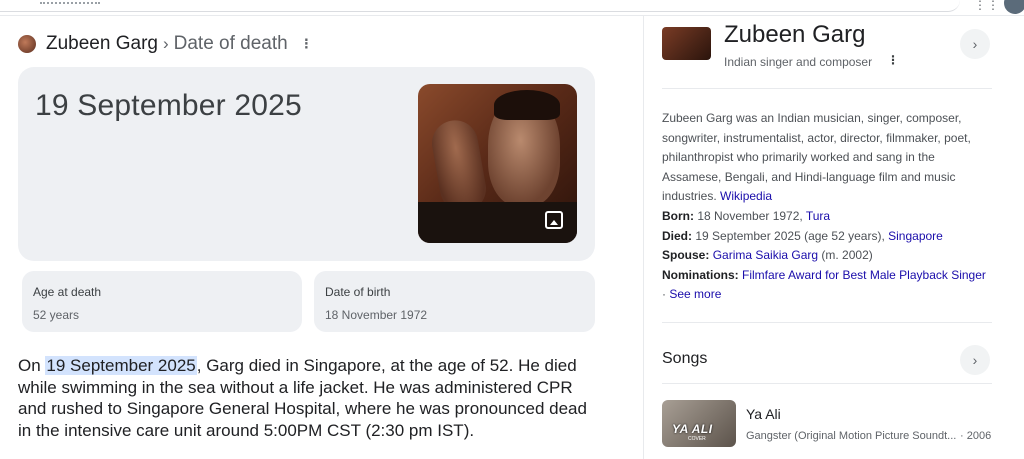 This screenshot has width=1024, height=459. I want to click on kp-fact-label: Born:, so click(678, 216).